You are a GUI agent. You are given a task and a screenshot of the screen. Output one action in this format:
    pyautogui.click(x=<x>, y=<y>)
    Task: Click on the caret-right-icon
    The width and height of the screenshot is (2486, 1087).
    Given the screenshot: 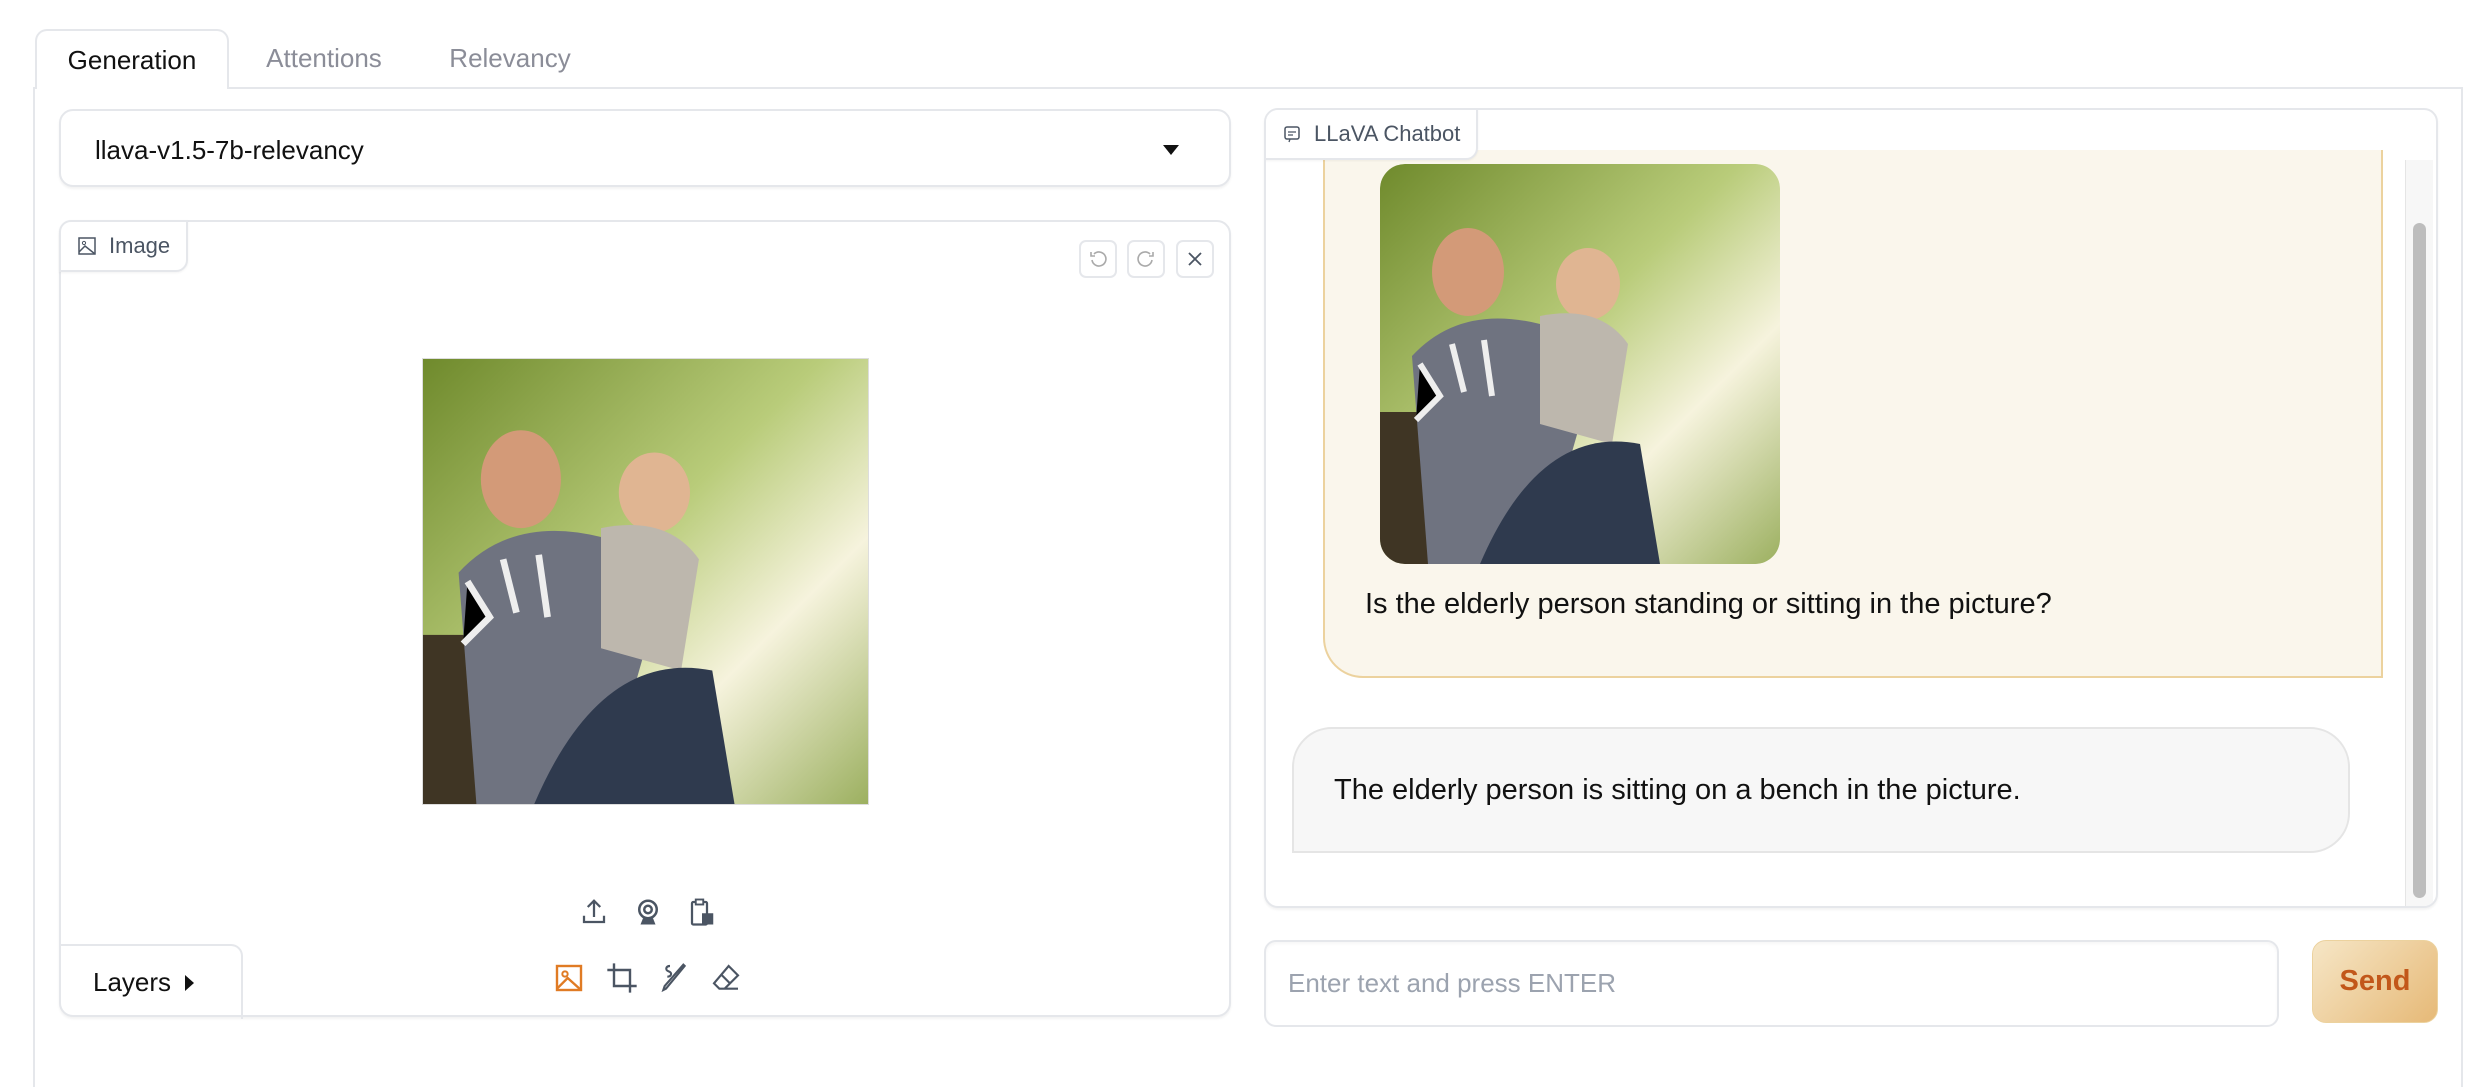 What is the action you would take?
    pyautogui.click(x=190, y=982)
    